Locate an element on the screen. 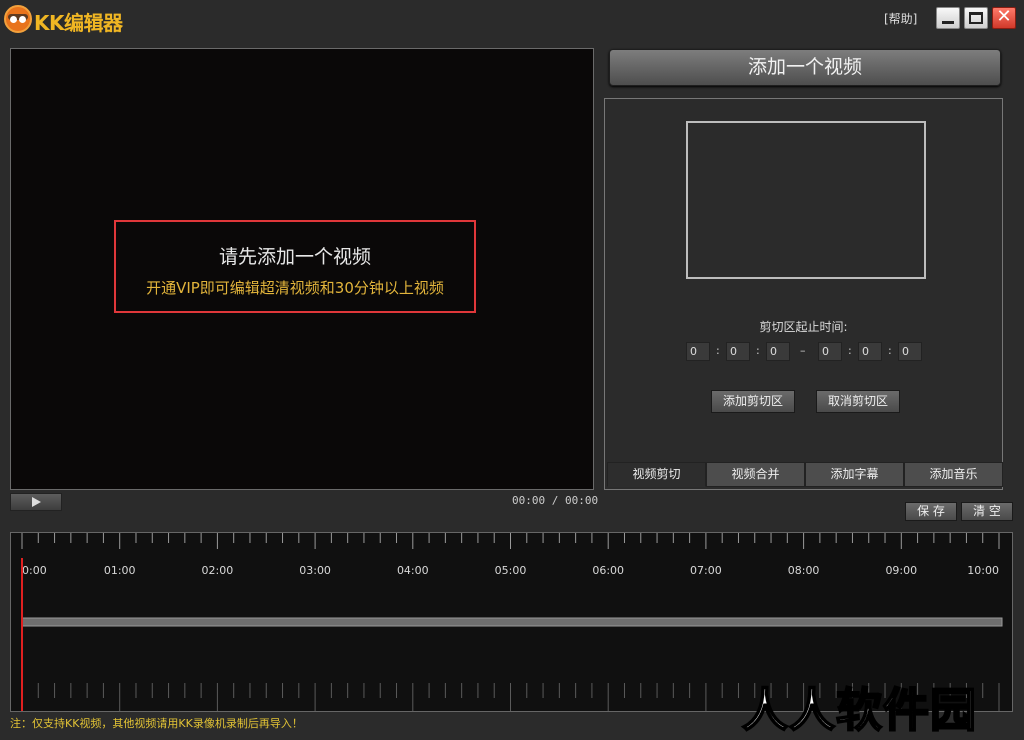 The height and width of the screenshot is (740, 1024). minimize-icon is located at coordinates (948, 22).